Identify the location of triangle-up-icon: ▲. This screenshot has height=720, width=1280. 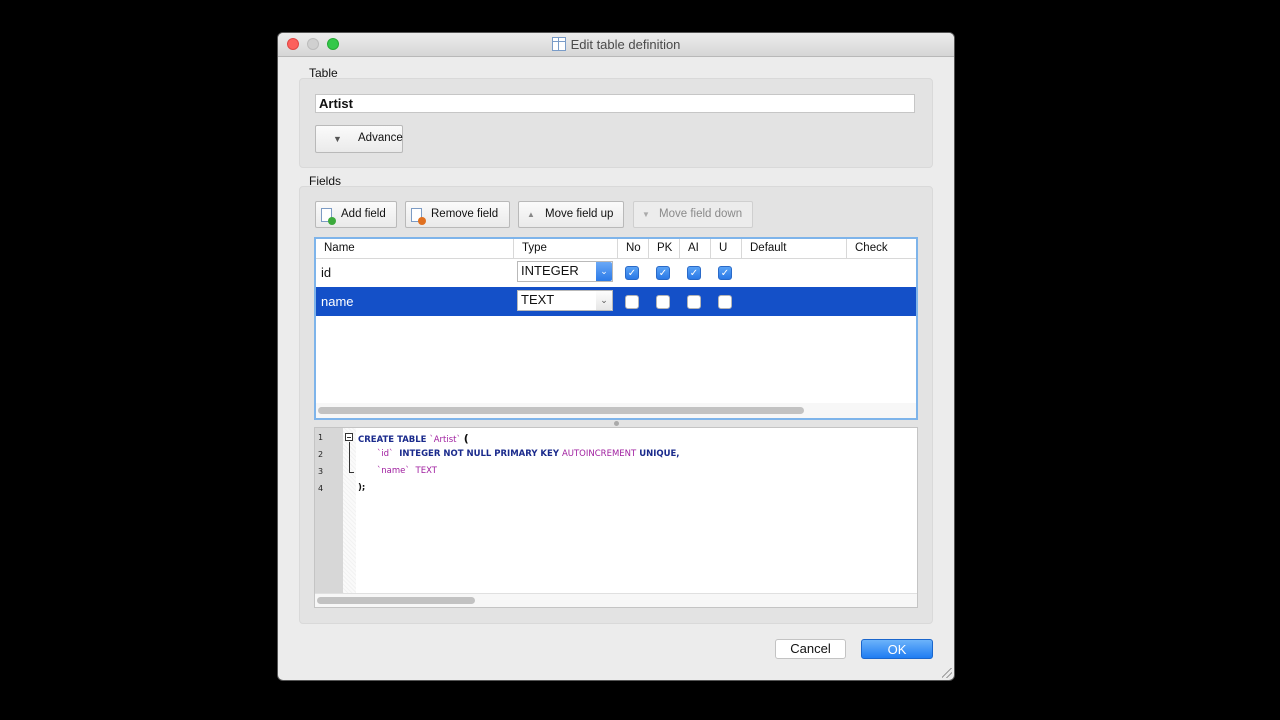
(531, 214).